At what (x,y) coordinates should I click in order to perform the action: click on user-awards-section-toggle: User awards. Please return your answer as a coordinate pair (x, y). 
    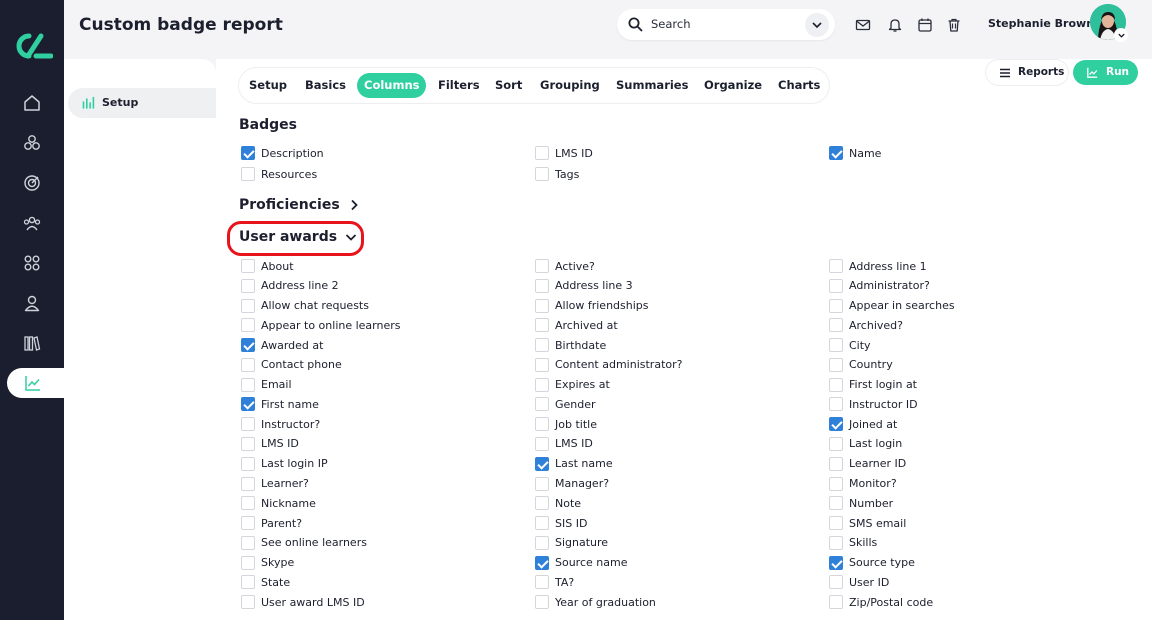
    Looking at the image, I should click on (298, 237).